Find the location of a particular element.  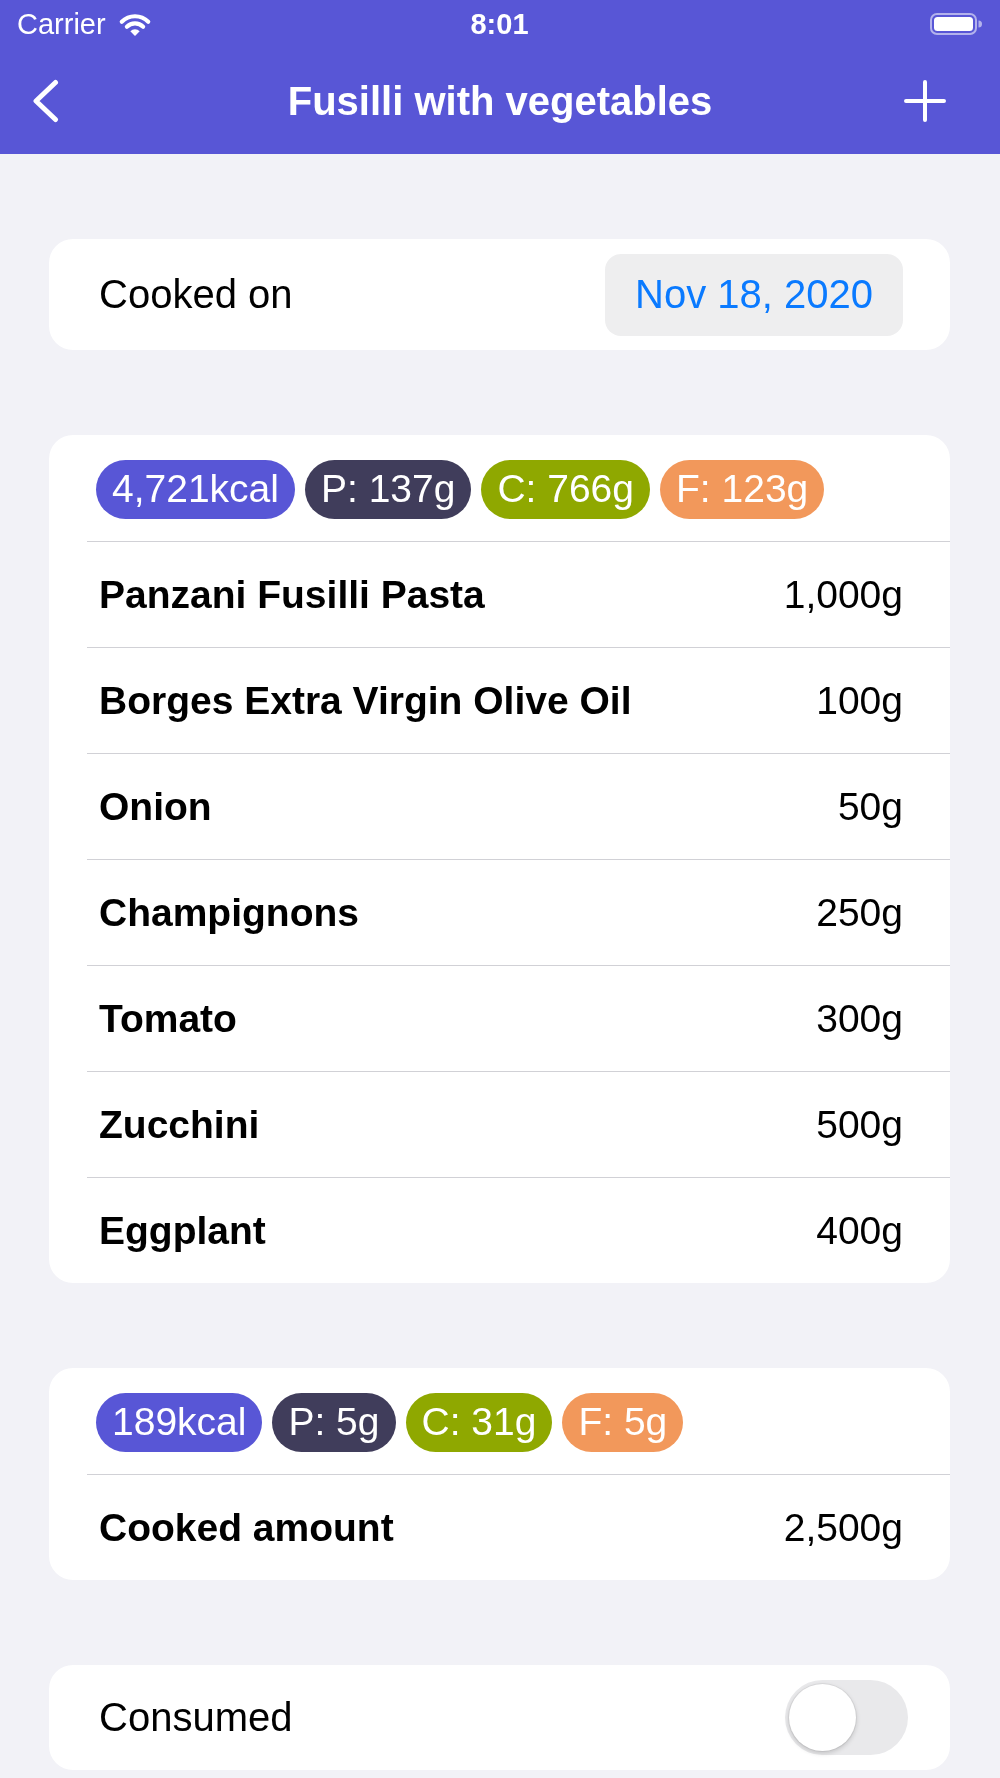

nutrient-badge: P: 5g is located at coordinates (334, 1422).